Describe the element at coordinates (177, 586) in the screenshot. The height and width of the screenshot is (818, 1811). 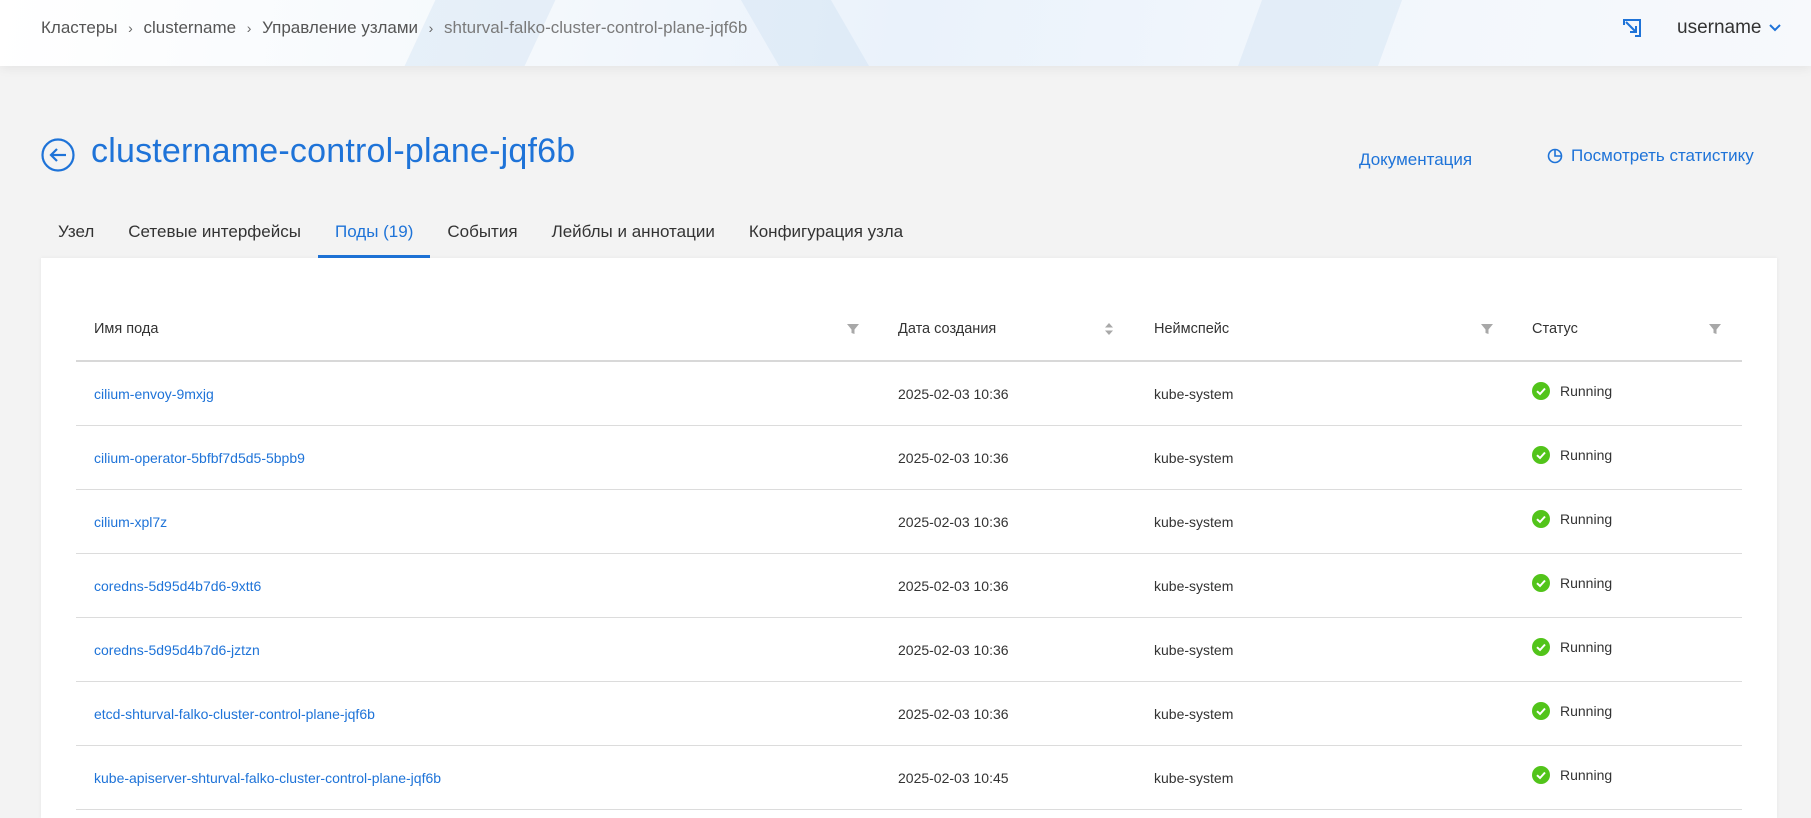
I see `pod-name-link: coredns-5d95d4b7d6-9xtt6` at that location.